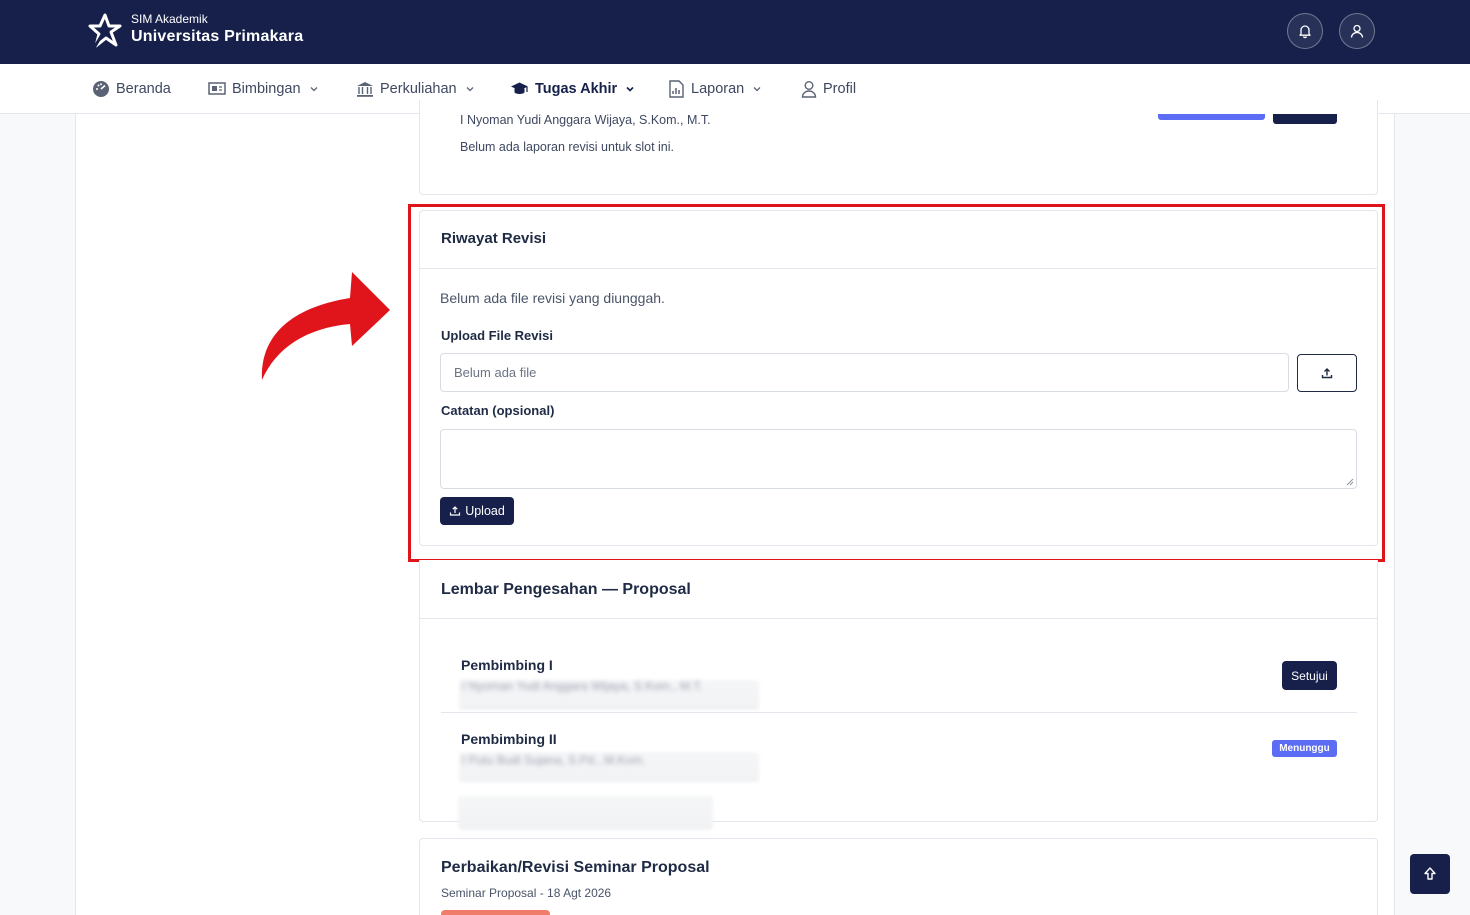 This screenshot has width=1470, height=915. I want to click on brand-subtitle: SIM Akademik, so click(169, 19).